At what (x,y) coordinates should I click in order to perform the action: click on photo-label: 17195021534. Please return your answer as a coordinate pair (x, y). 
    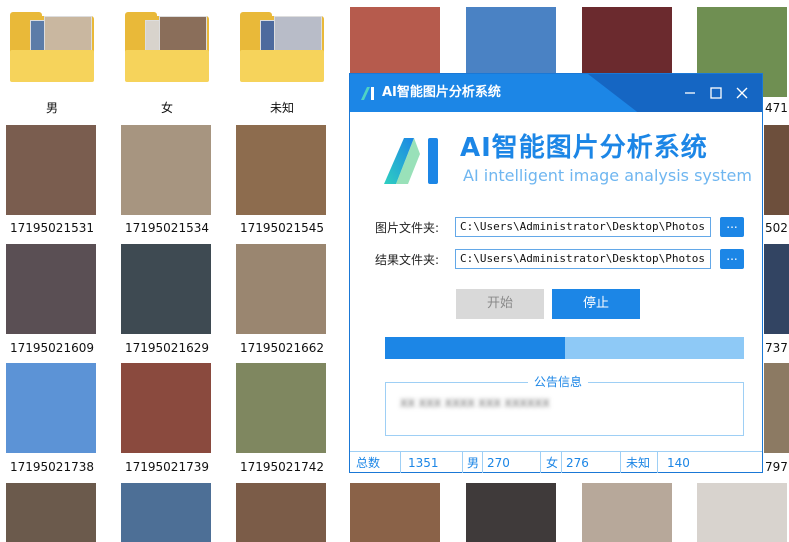
    Looking at the image, I should click on (167, 228).